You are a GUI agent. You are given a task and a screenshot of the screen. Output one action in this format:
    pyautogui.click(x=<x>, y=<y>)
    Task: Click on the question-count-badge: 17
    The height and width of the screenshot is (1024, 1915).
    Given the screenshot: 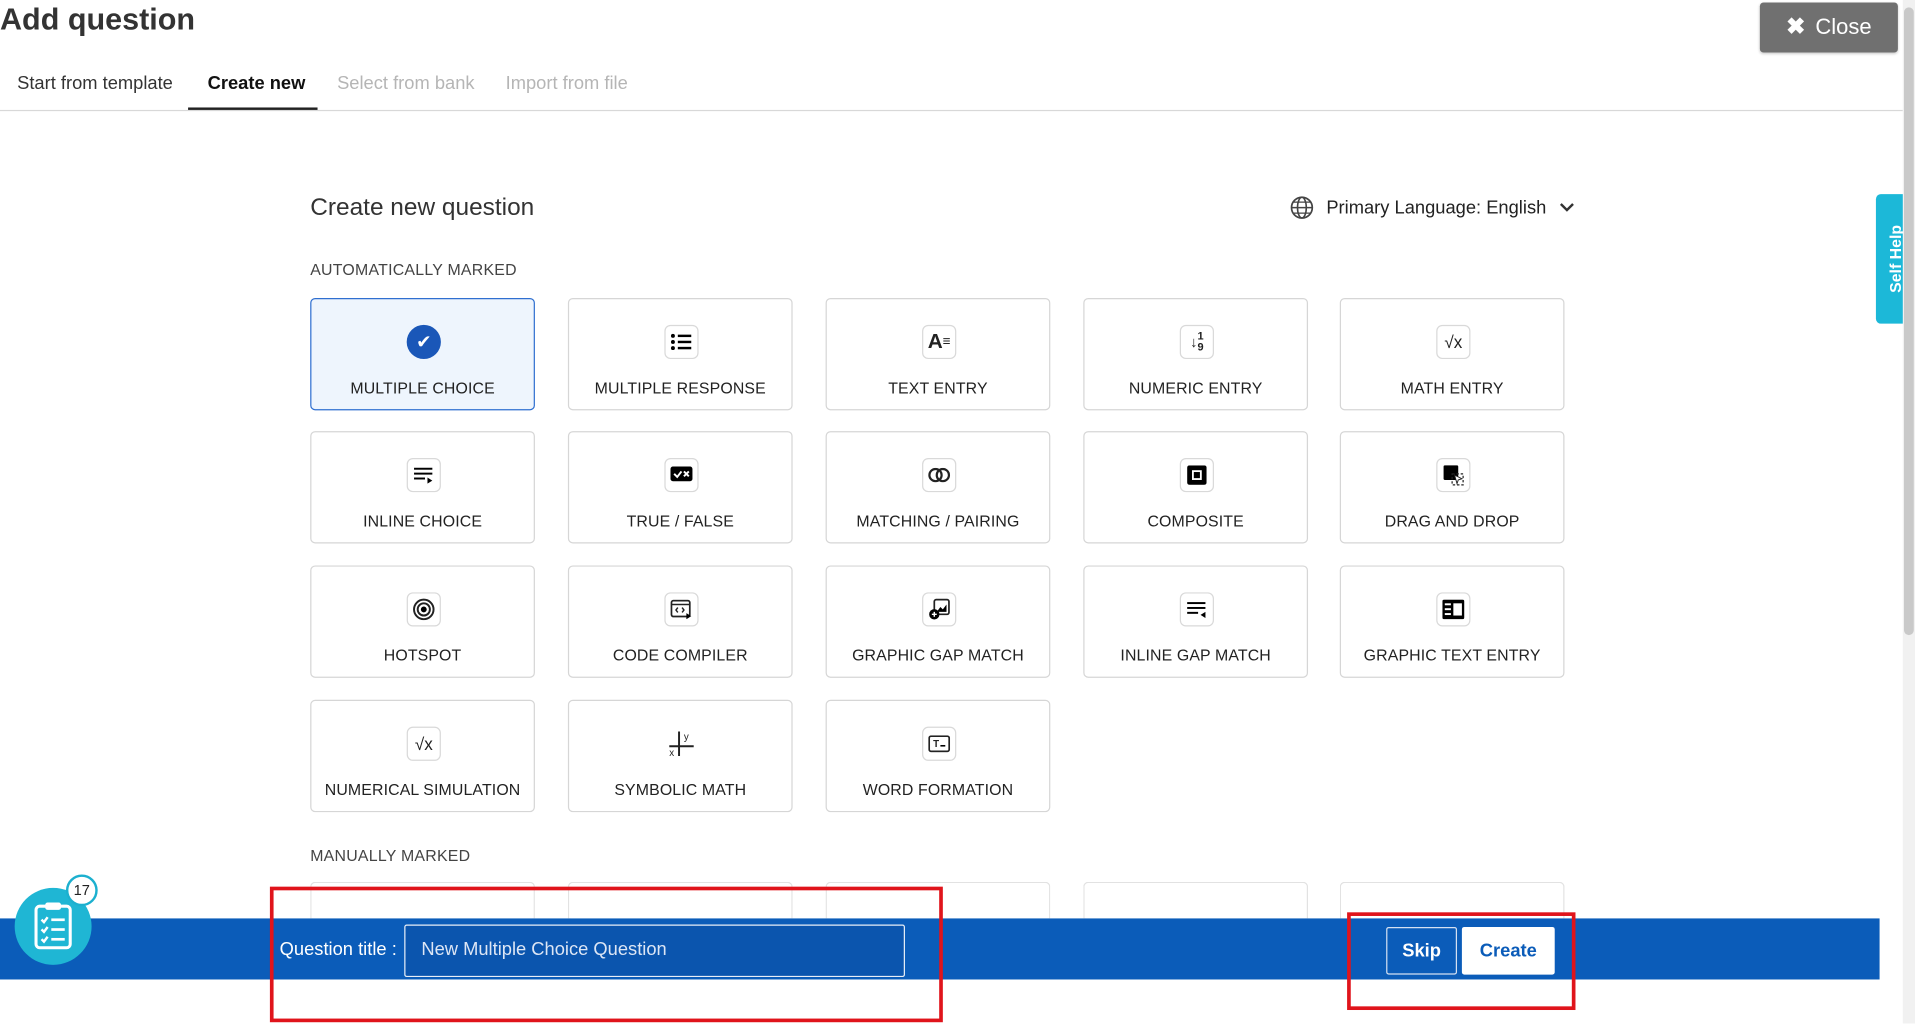 What is the action you would take?
    pyautogui.click(x=81, y=890)
    